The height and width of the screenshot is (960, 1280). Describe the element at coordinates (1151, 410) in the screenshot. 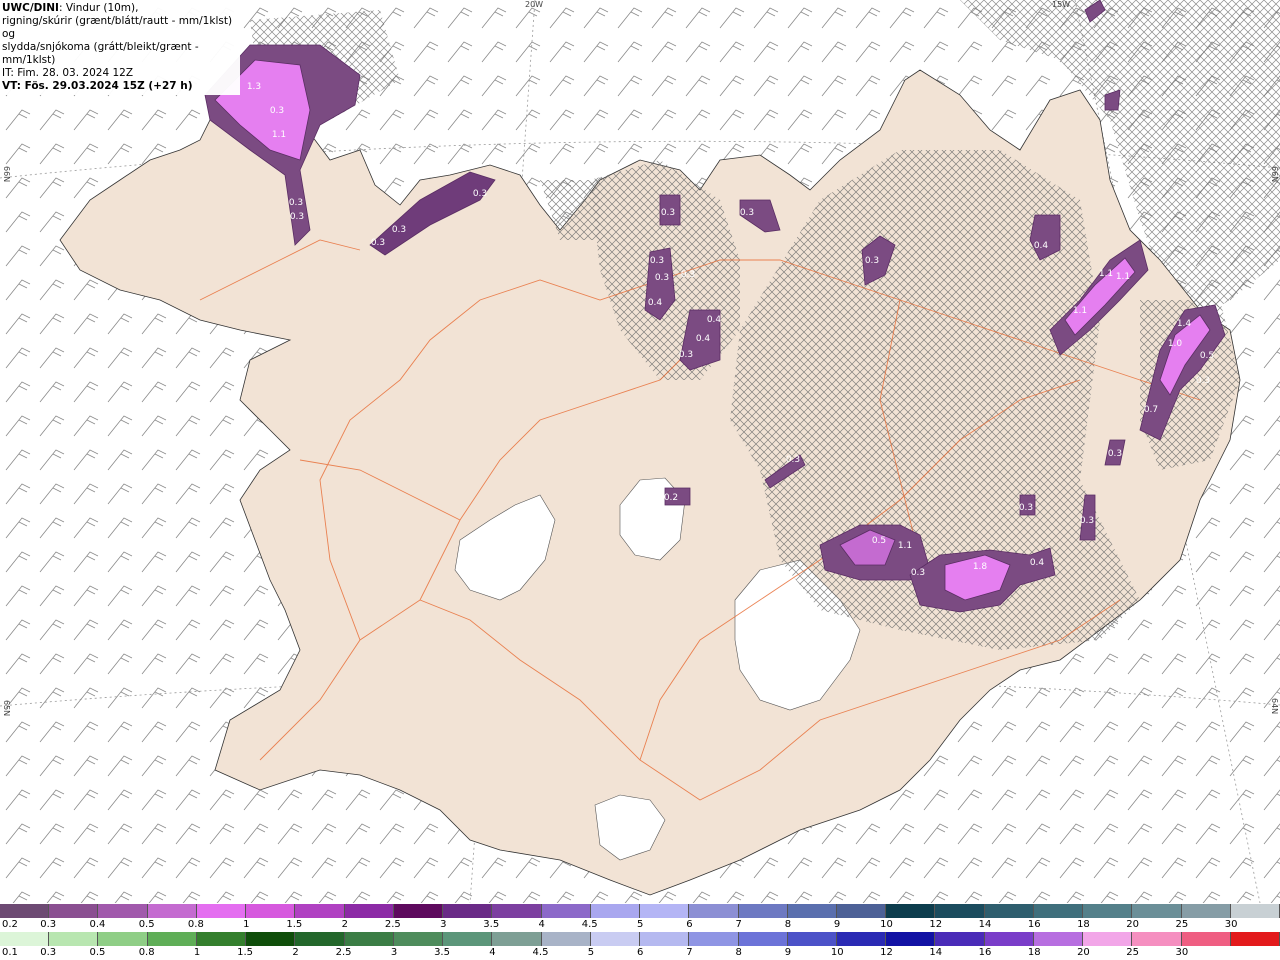

I see `precip-label: 0.7` at that location.